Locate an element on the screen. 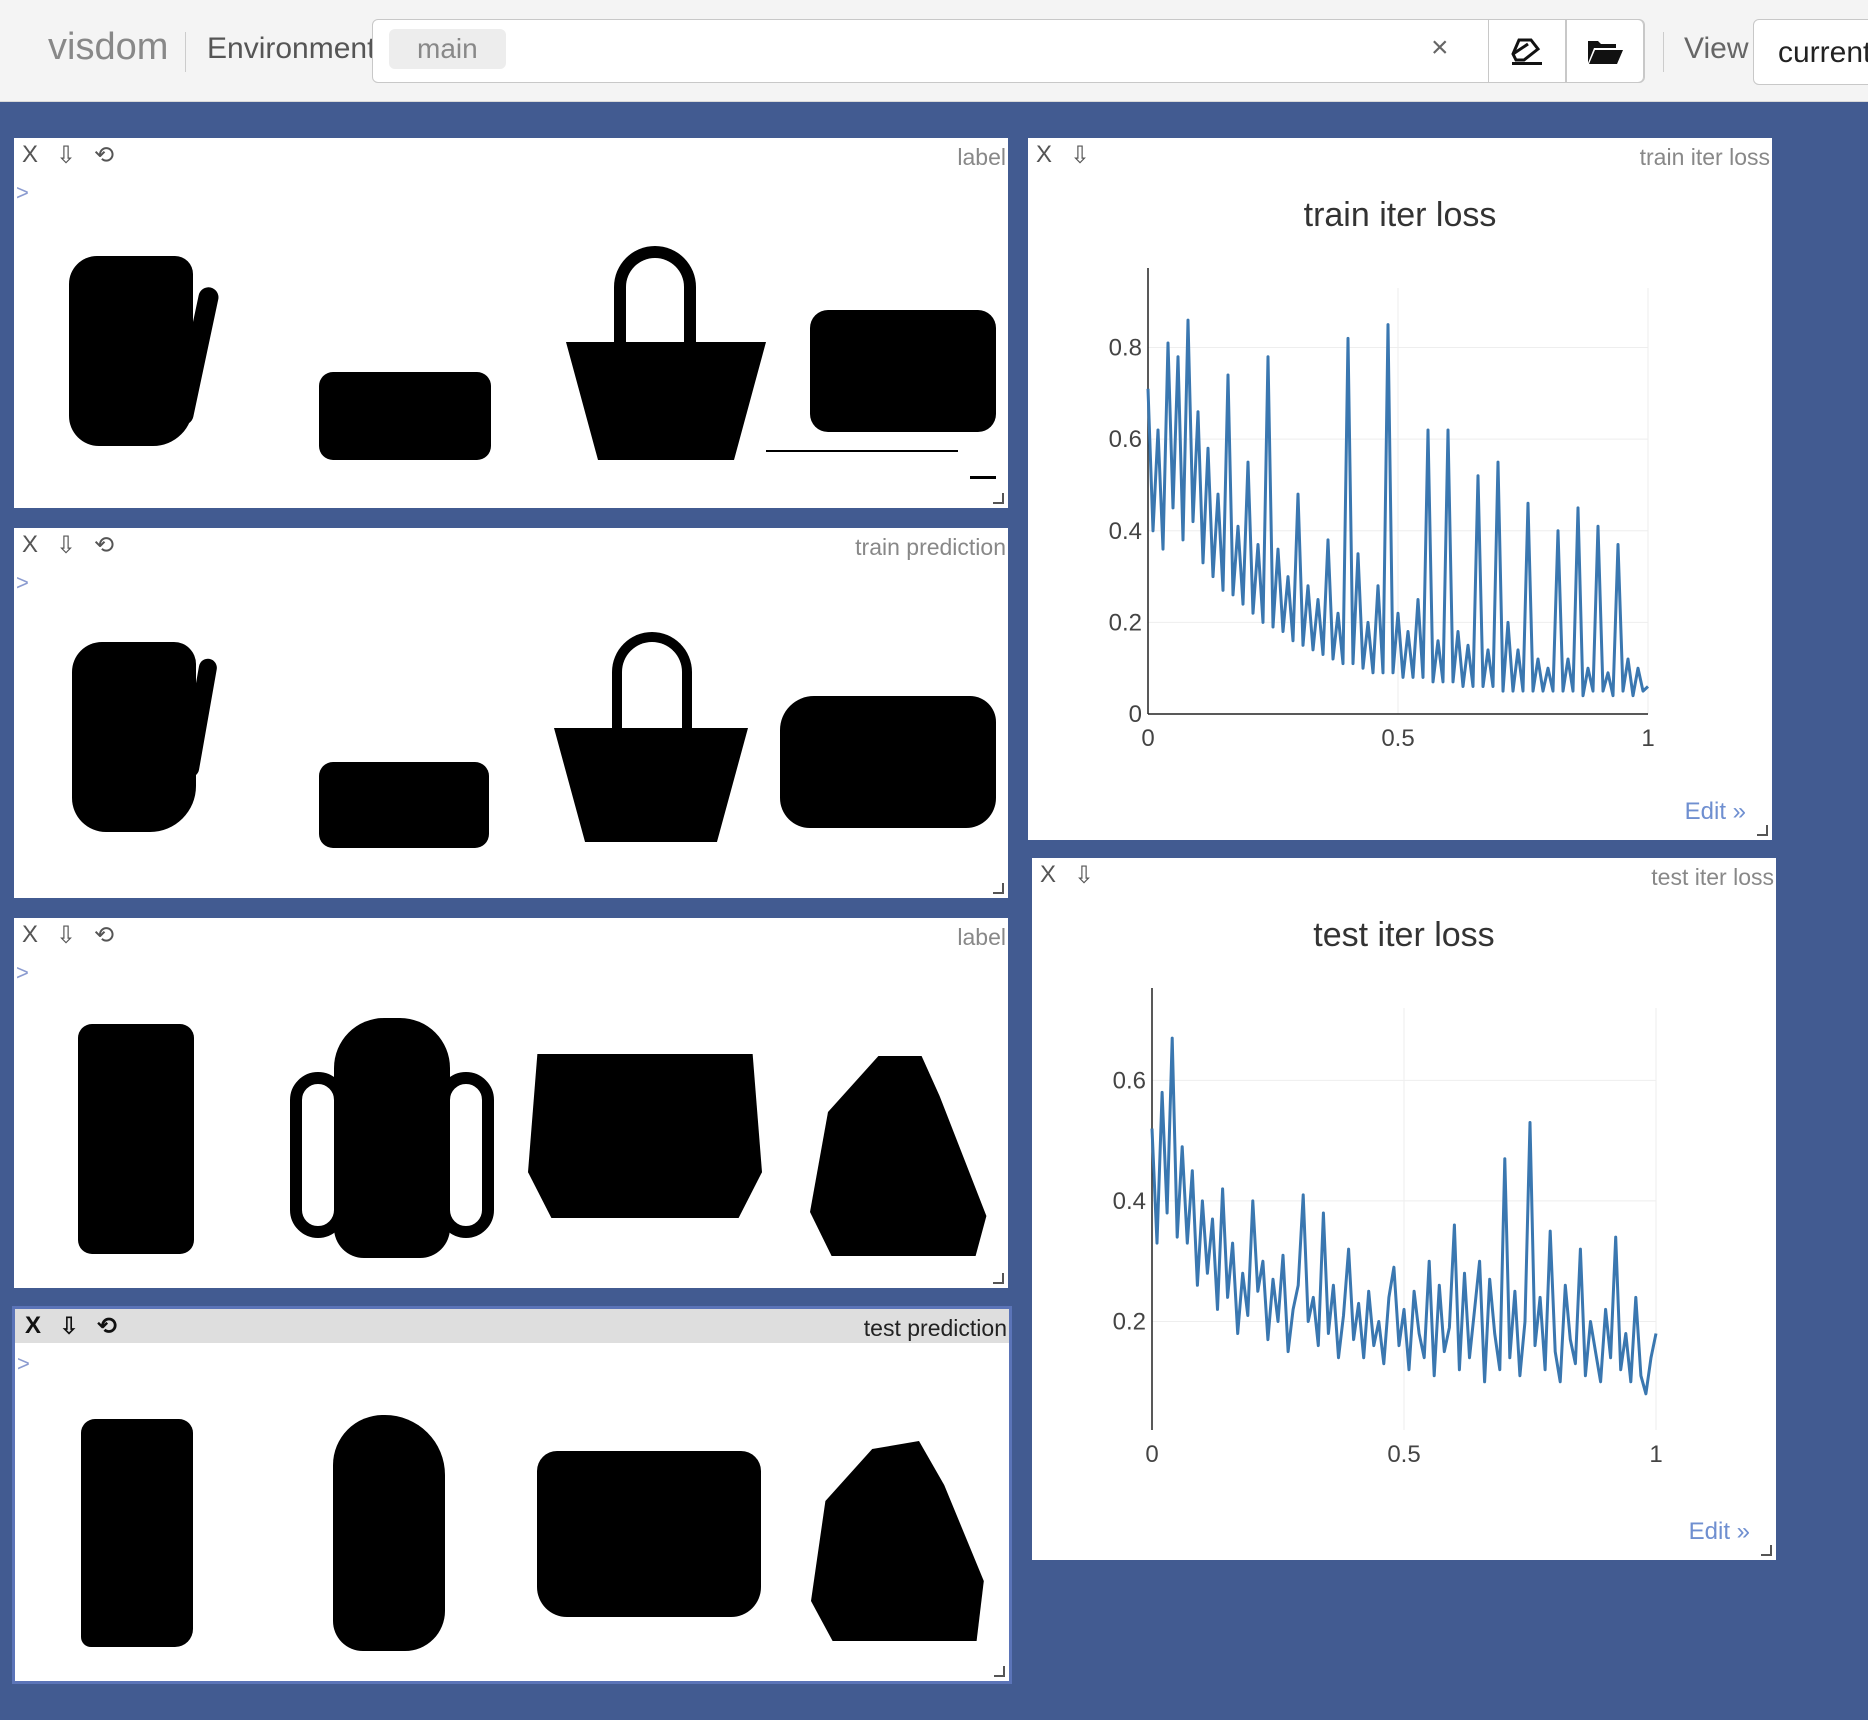 This screenshot has height=1720, width=1868. image-pane-label-test: X ⇩ ⟲ label > is located at coordinates (511, 1103).